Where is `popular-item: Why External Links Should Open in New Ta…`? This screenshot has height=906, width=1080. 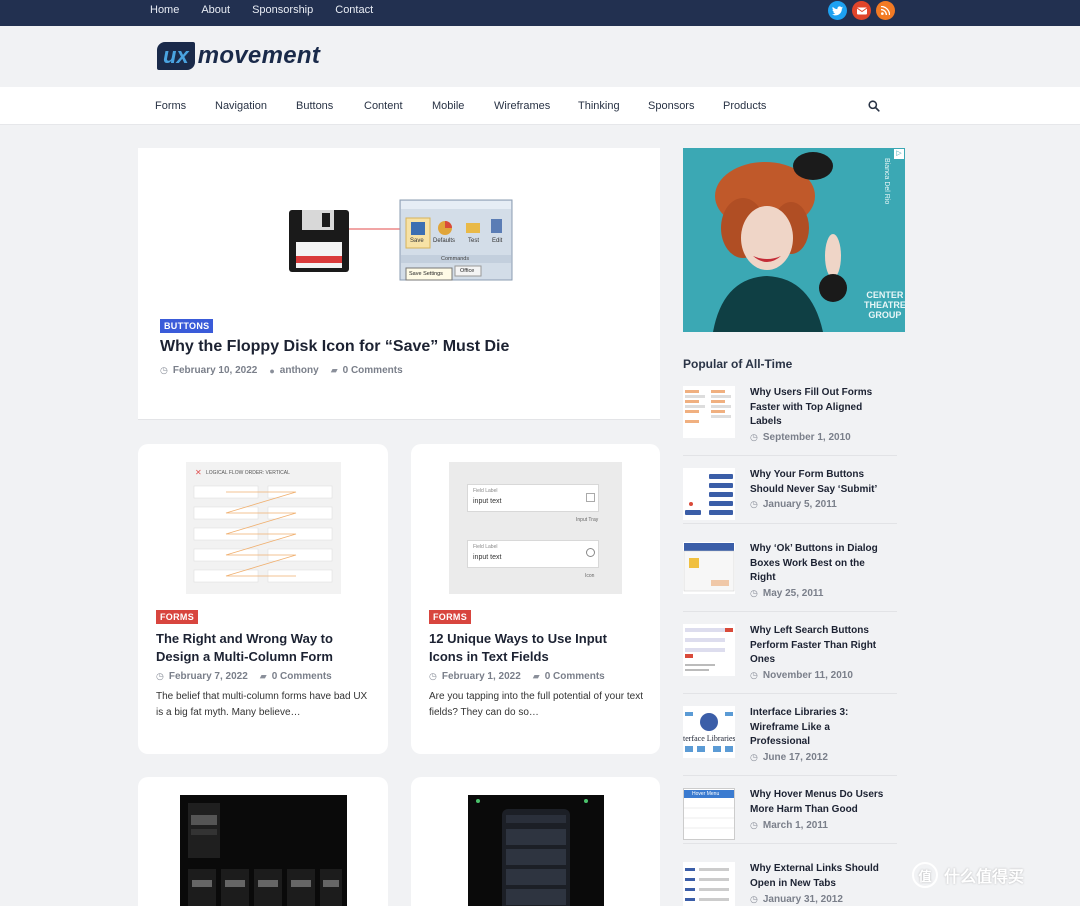 popular-item: Why External Links Should Open in New Ta… is located at coordinates (790, 884).